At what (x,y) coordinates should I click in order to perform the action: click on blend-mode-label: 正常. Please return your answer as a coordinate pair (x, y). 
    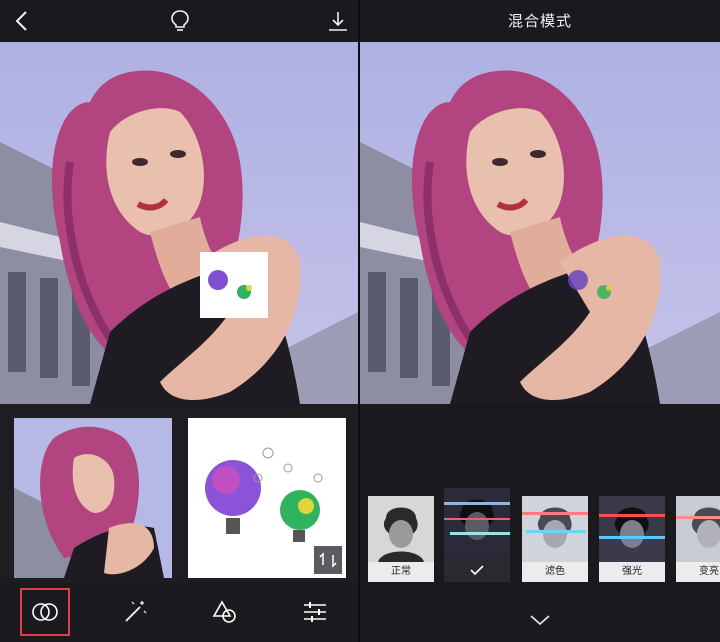
    Looking at the image, I should click on (401, 572).